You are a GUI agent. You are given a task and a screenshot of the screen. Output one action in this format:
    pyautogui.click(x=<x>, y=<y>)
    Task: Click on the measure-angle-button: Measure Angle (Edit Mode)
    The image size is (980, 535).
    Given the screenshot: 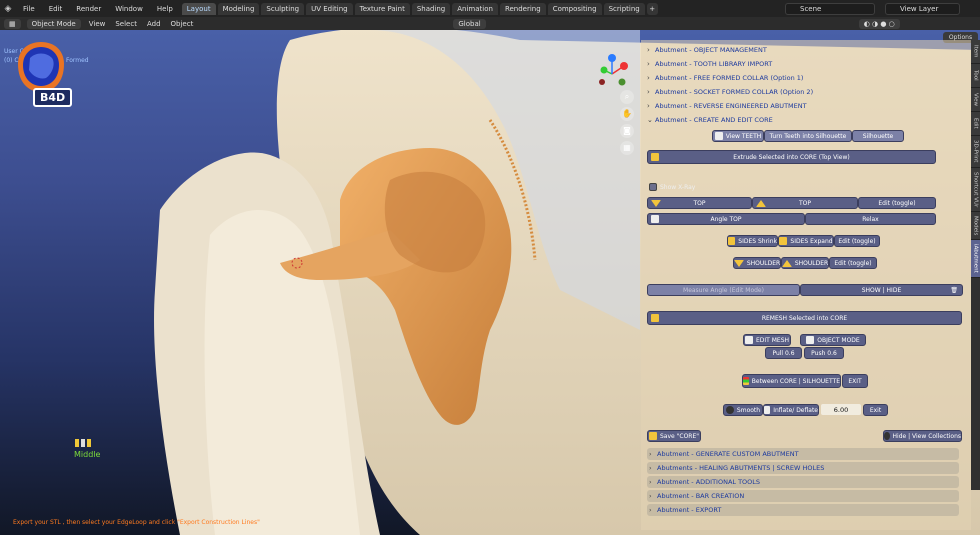 What is the action you would take?
    pyautogui.click(x=723, y=290)
    